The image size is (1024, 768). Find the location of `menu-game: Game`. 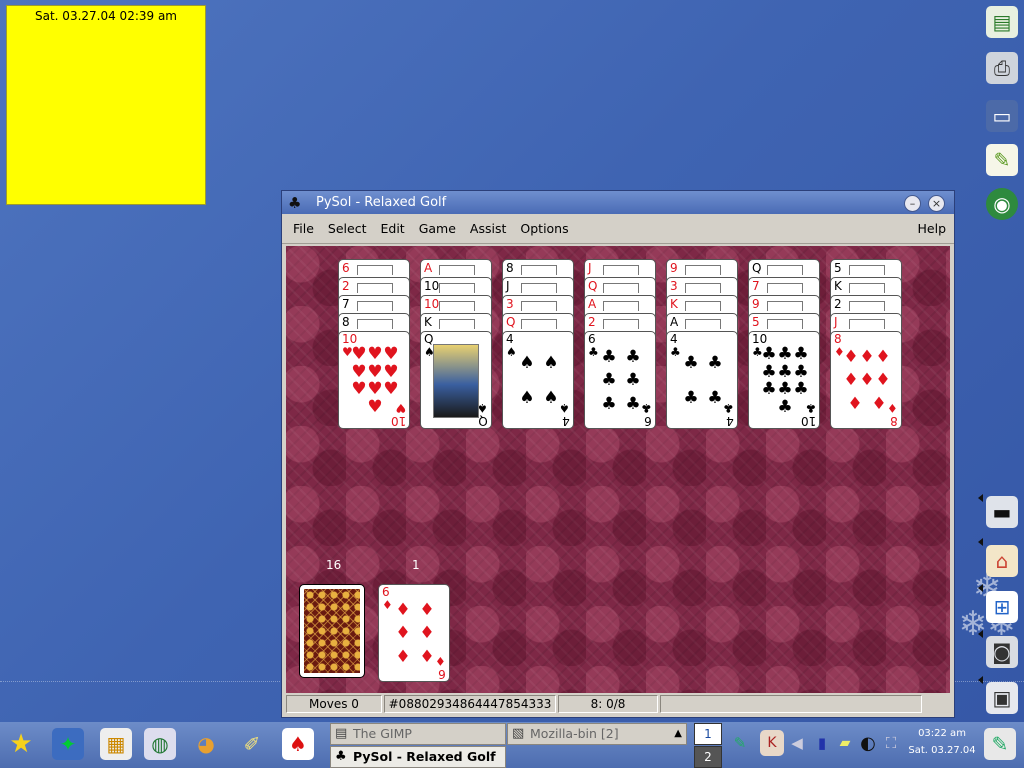

menu-game: Game is located at coordinates (437, 228).